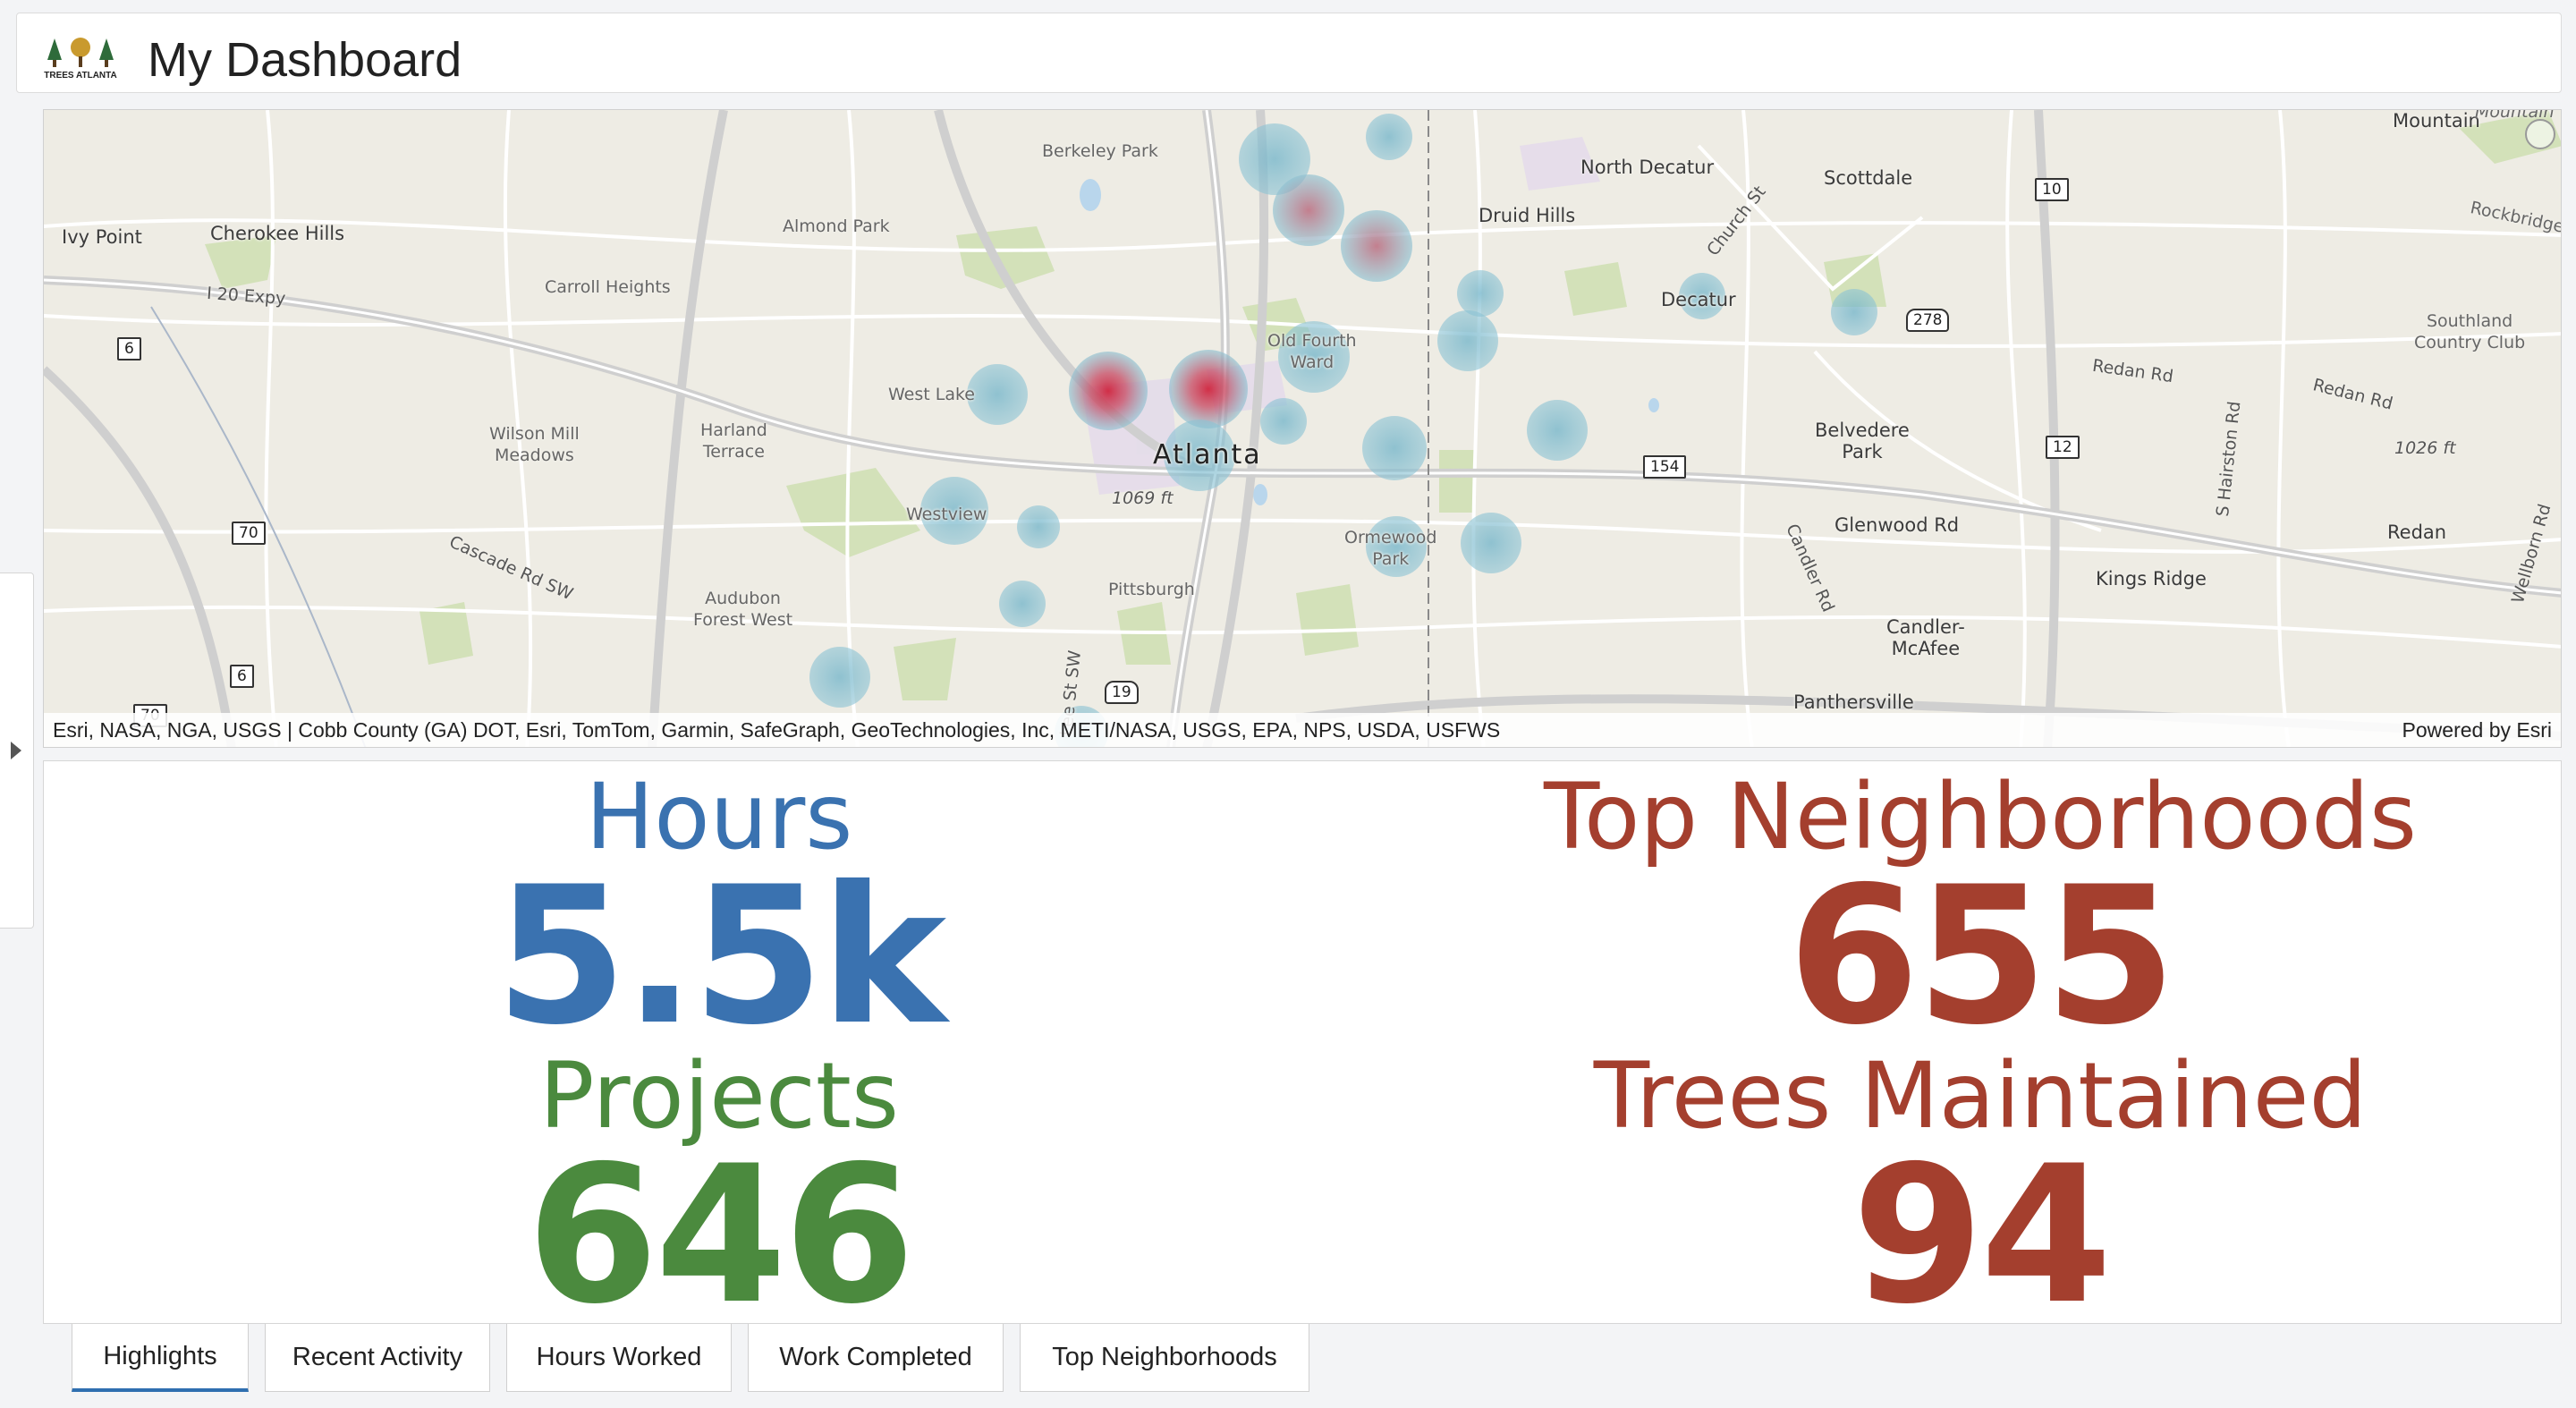  I want to click on route-shield-19: 19, so click(1122, 692).